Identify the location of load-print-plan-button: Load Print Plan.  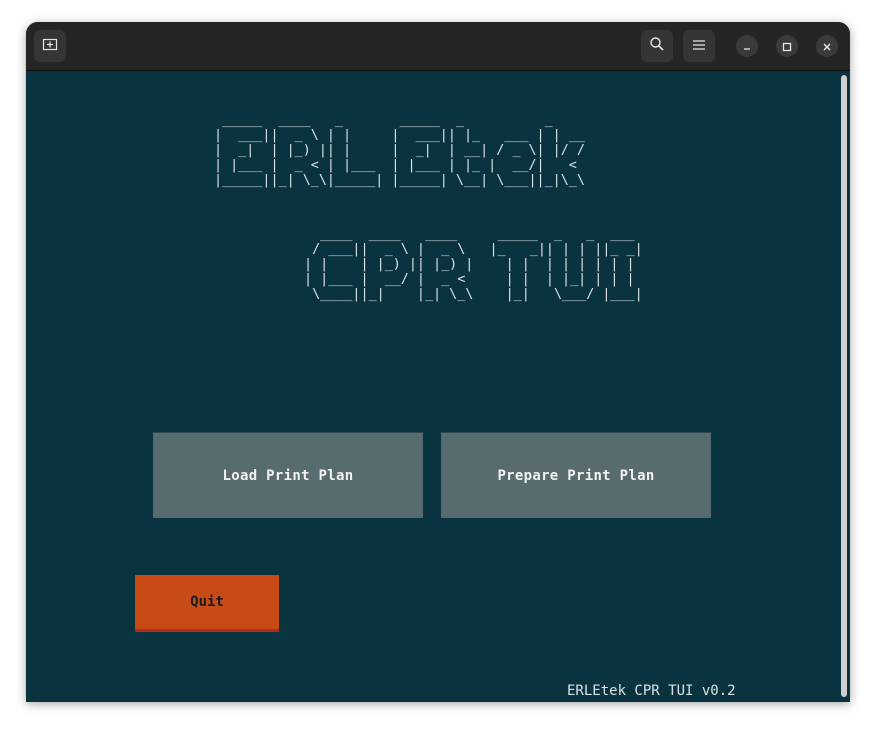
(288, 475).